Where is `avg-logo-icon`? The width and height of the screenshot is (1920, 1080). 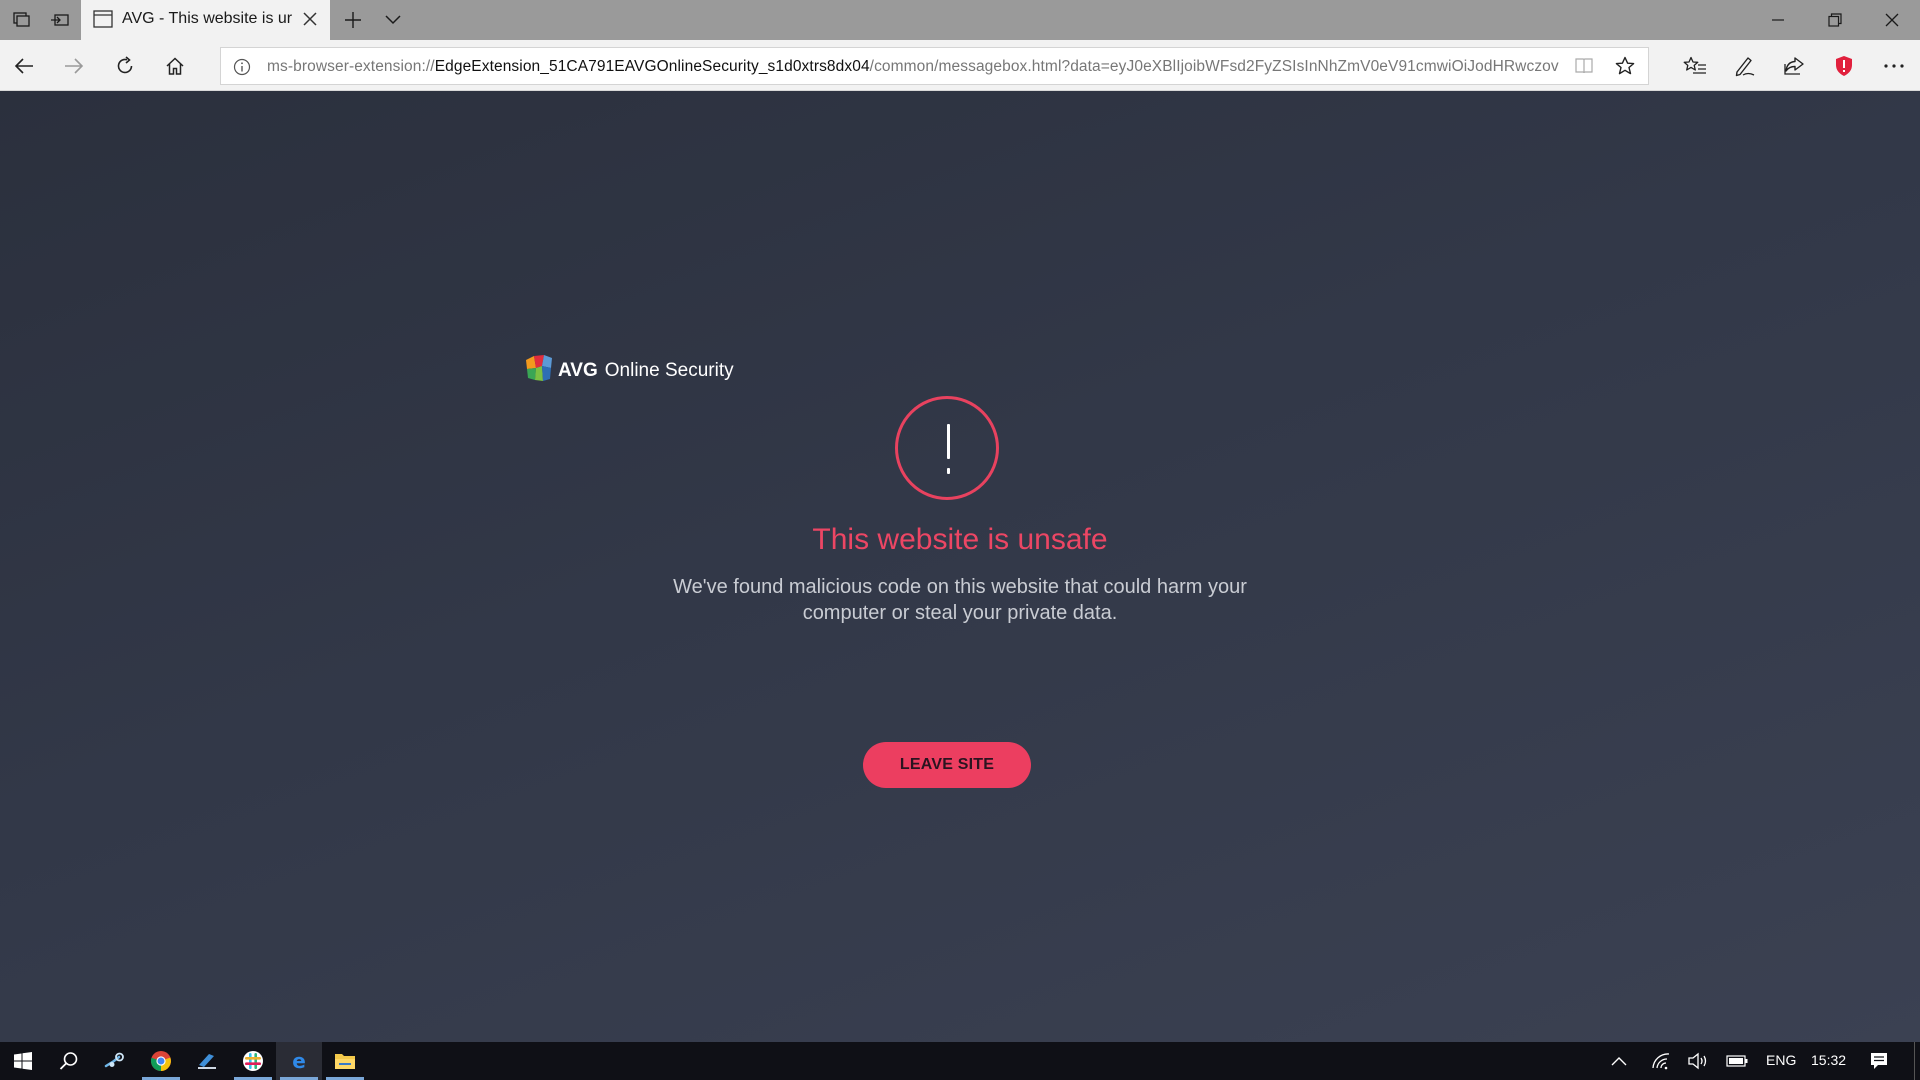 avg-logo-icon is located at coordinates (539, 370).